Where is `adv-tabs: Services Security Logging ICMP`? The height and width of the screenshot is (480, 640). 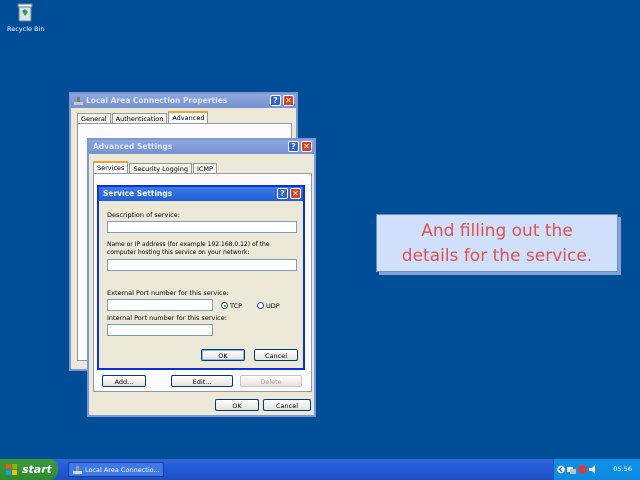 adv-tabs: Services Security Logging ICMP is located at coordinates (155, 167).